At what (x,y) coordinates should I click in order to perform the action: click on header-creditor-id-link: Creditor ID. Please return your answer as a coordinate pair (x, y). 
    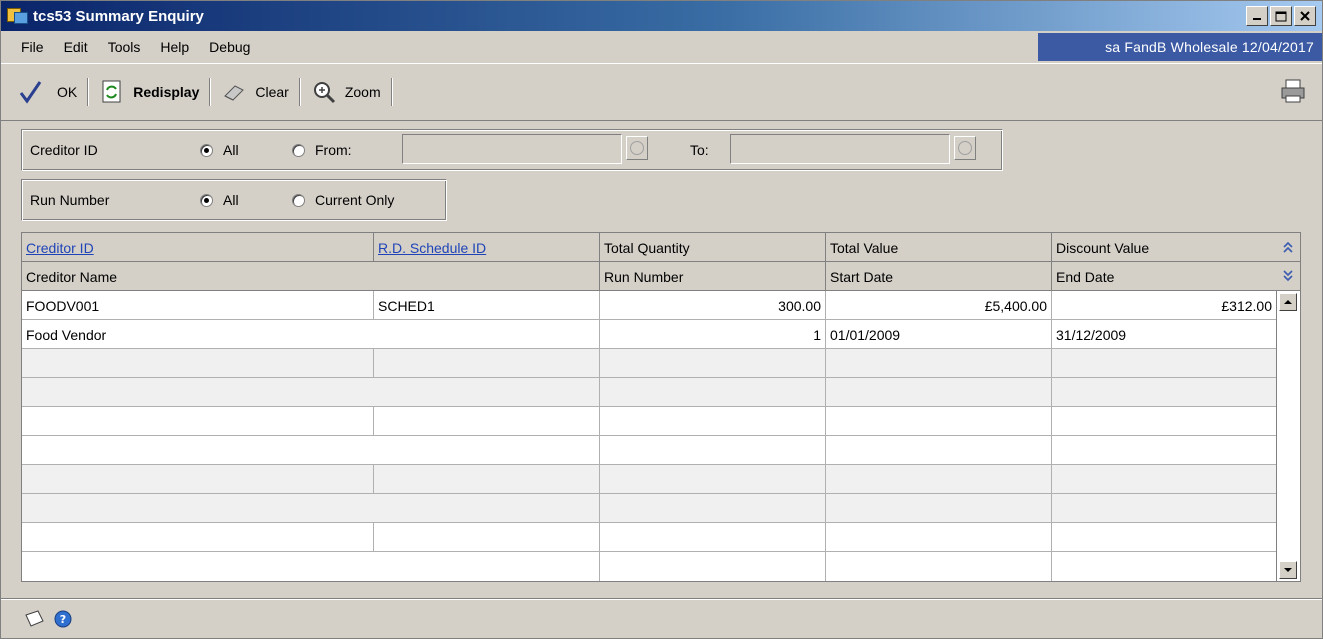
    Looking at the image, I should click on (60, 248).